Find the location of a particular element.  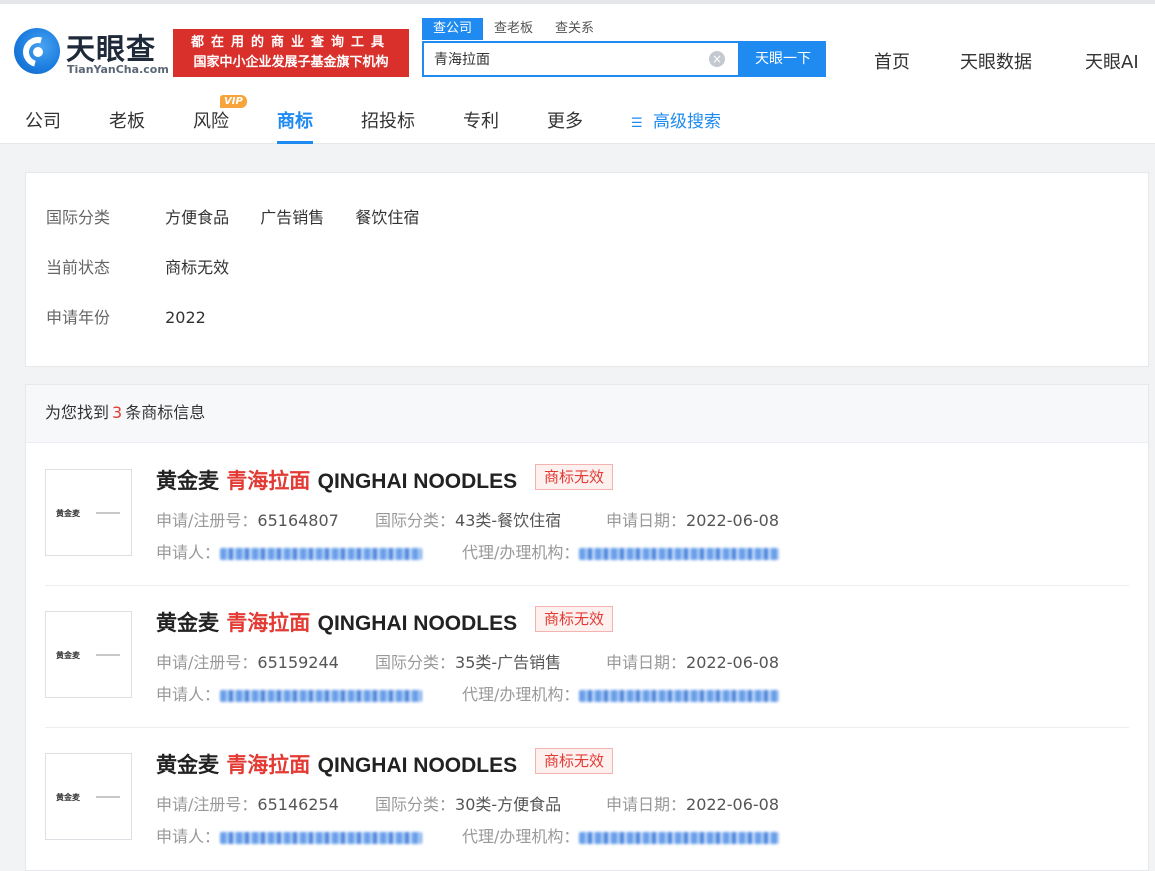

nav-tianyan-data: 天眼数据 is located at coordinates (996, 61).